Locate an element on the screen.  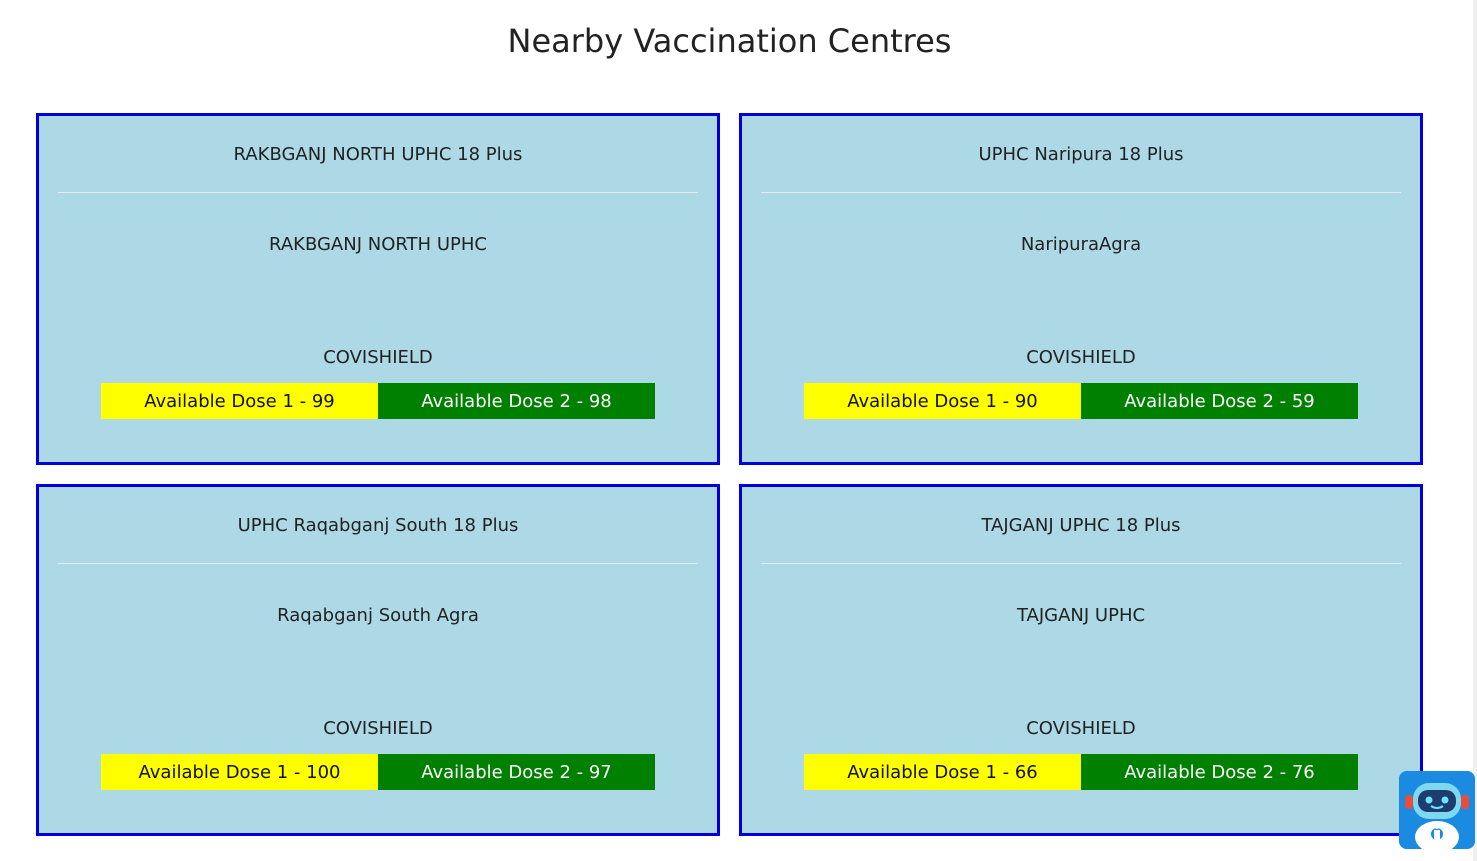
dose2-badge: Available Dose 2 - 97 is located at coordinates (516, 772).